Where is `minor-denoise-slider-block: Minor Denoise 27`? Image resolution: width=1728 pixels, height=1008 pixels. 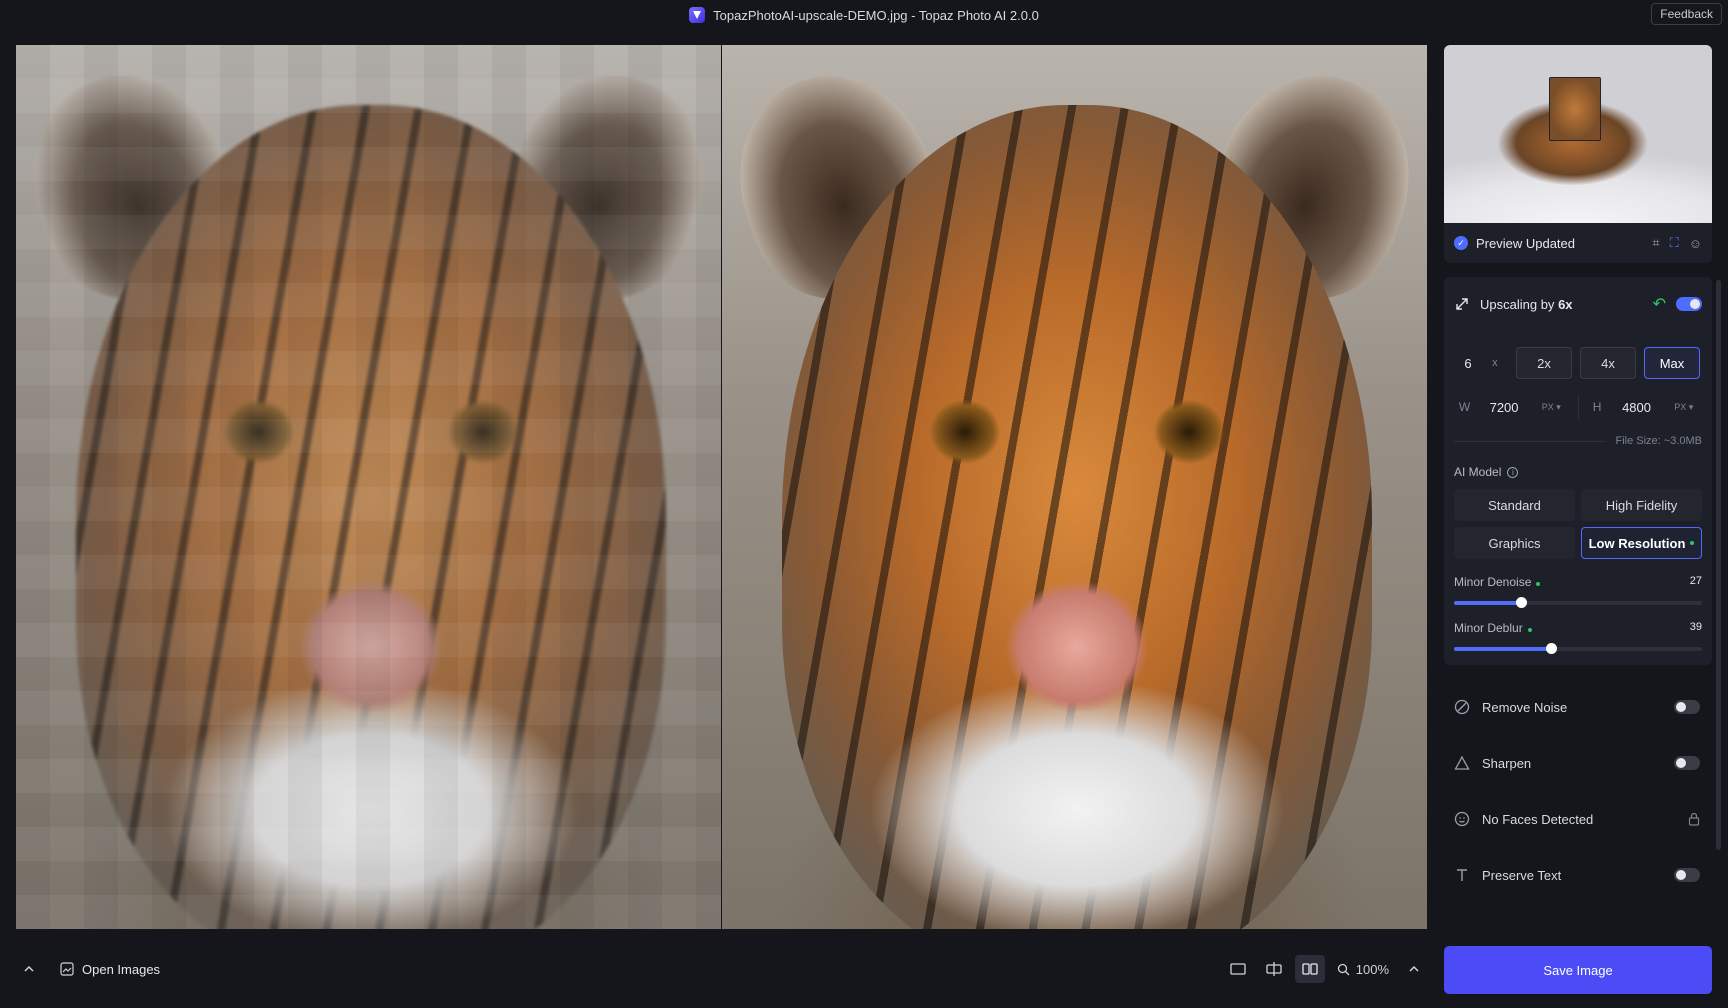
minor-denoise-slider-block: Minor Denoise 27 is located at coordinates (1578, 591).